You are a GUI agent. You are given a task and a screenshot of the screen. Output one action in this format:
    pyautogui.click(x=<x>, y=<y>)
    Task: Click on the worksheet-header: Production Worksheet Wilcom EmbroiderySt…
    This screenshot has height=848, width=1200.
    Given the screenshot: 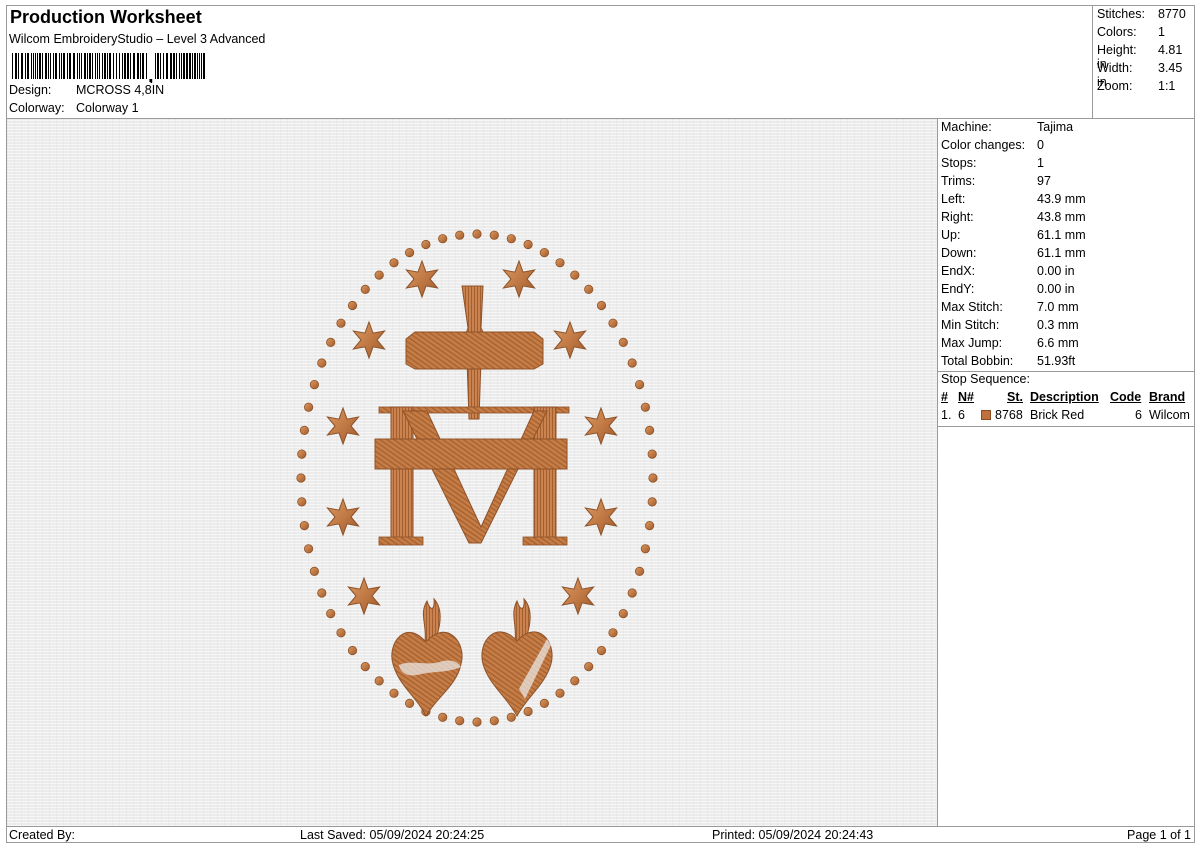 What is the action you would take?
    pyautogui.click(x=549, y=62)
    